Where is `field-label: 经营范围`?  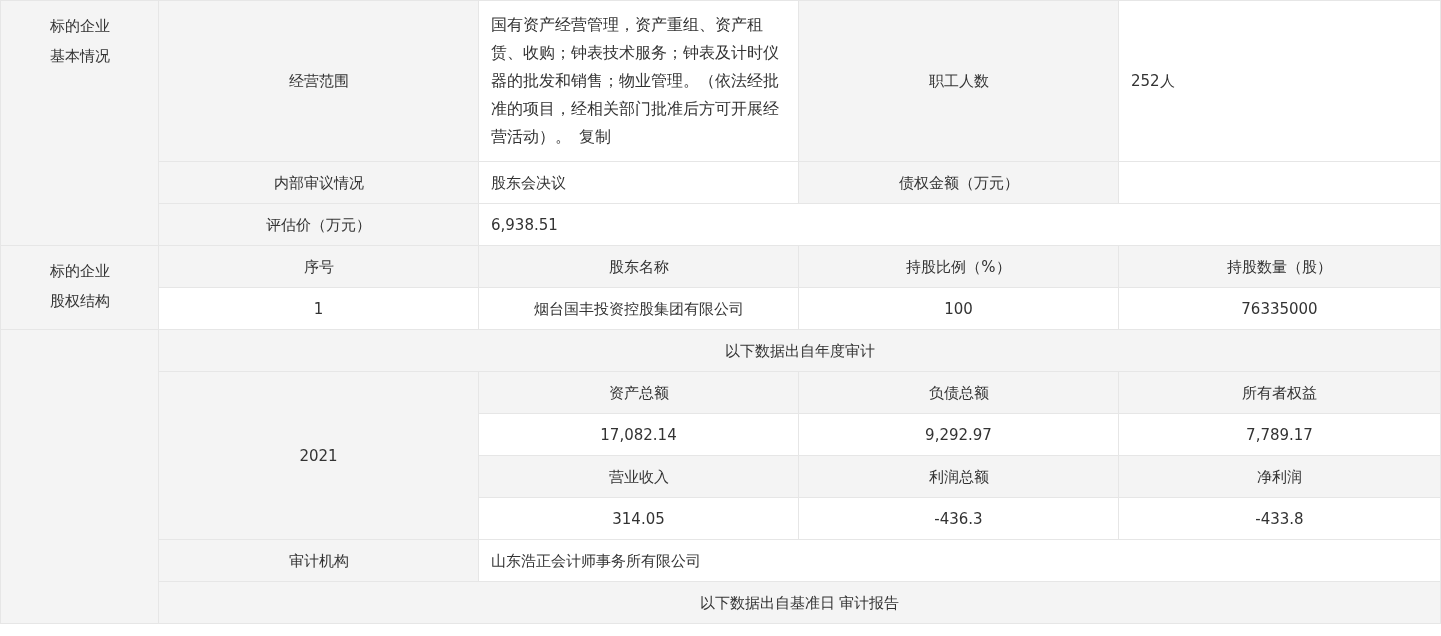 field-label: 经营范围 is located at coordinates (318, 81).